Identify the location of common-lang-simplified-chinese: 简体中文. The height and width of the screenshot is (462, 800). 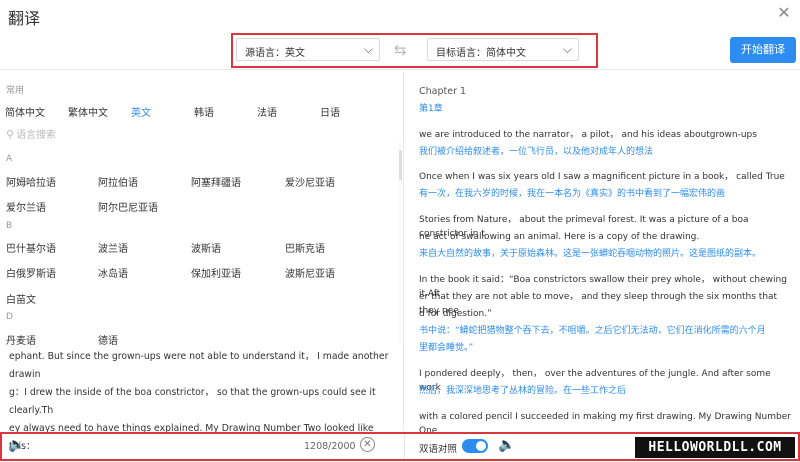
(25, 111).